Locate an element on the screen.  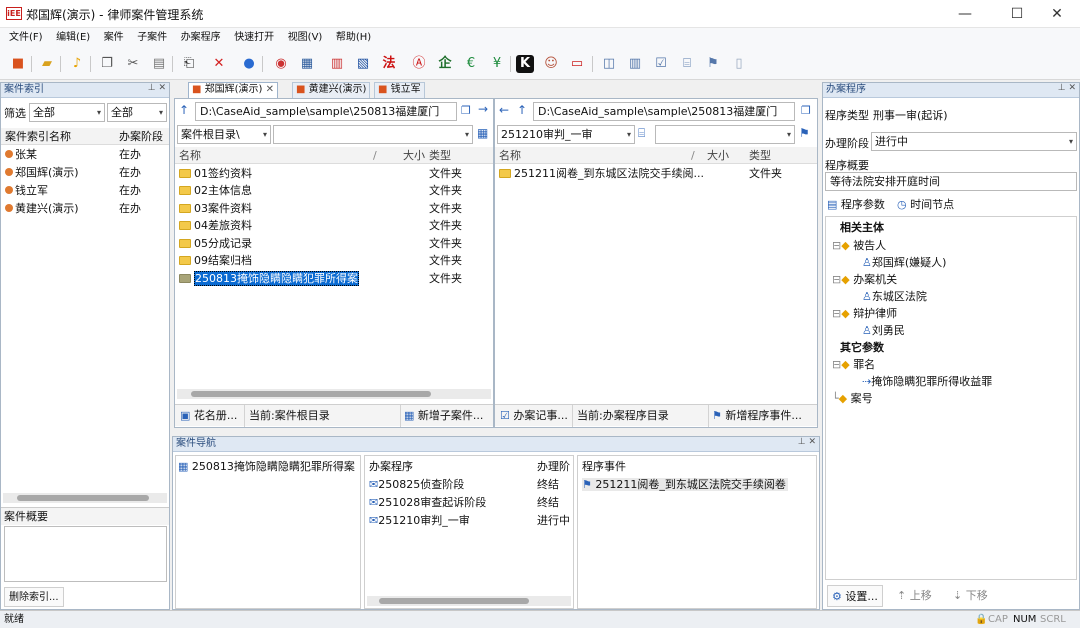
case-nav-item: ▦ 250813掩饰隐瞒隐瞒犯罪所得案 is located at coordinates (268, 466).